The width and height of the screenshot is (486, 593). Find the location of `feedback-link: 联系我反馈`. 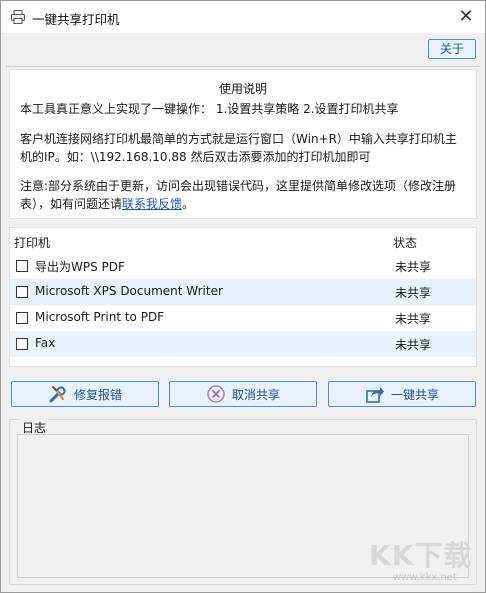

feedback-link: 联系我反馈 is located at coordinates (152, 204).